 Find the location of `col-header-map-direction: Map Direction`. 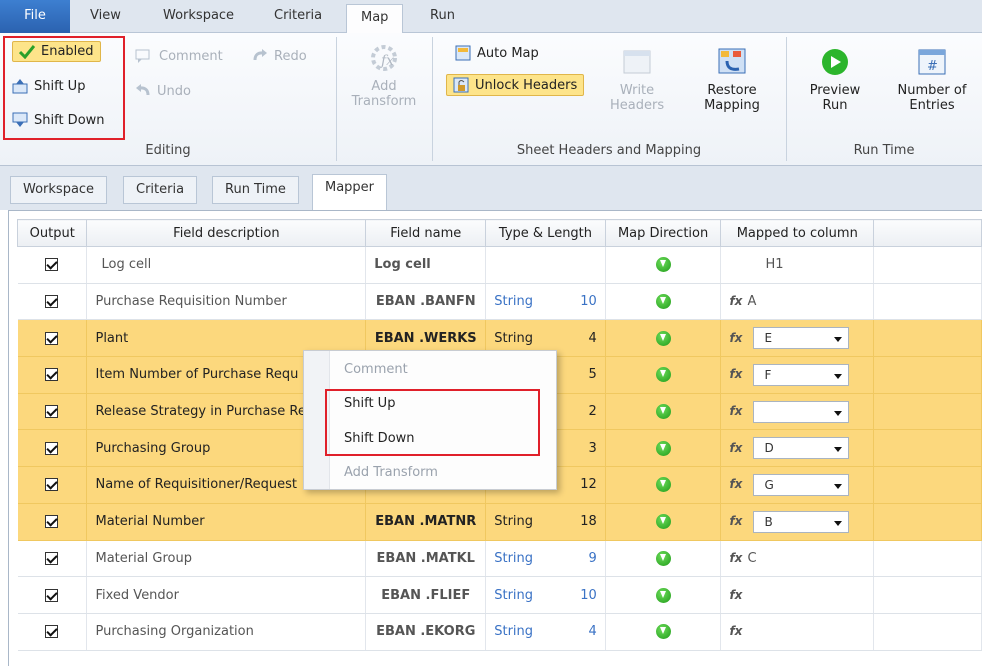

col-header-map-direction: Map Direction is located at coordinates (663, 233).